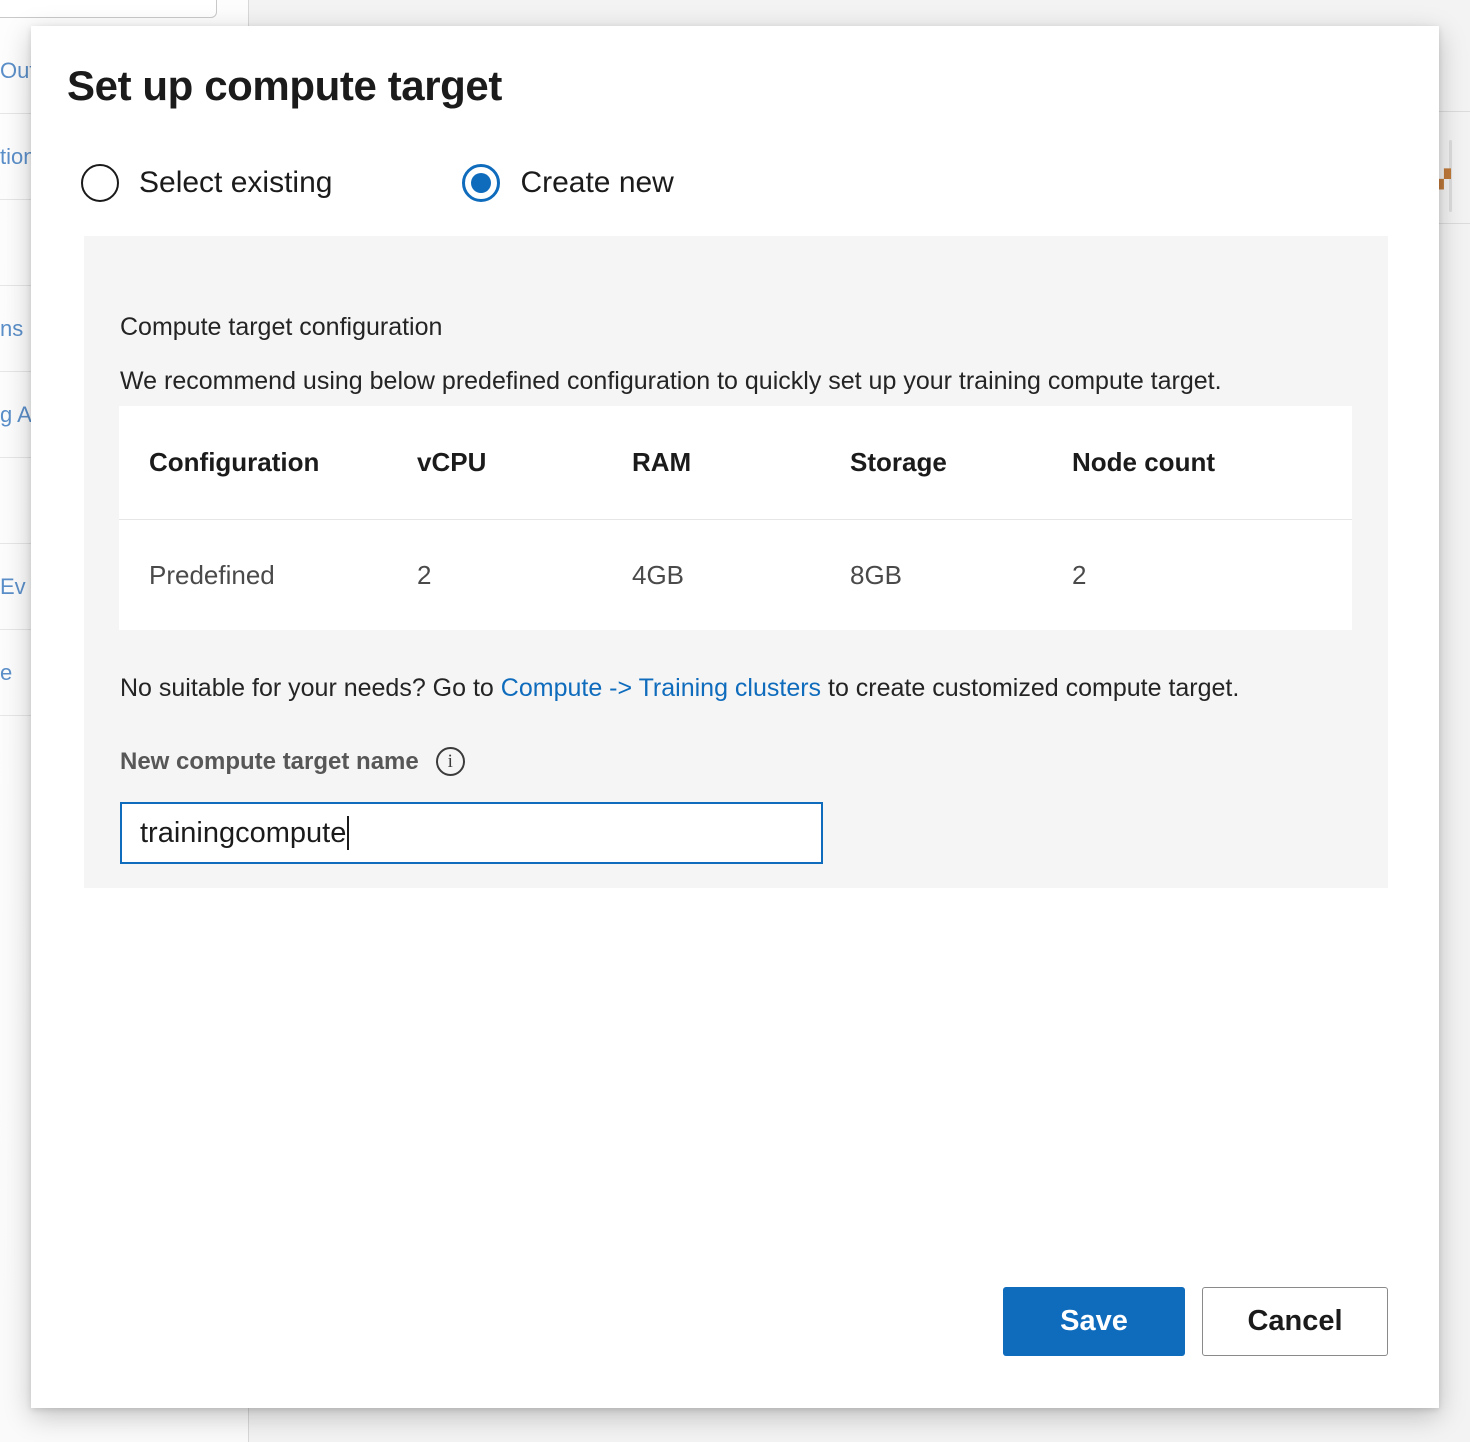 This screenshot has width=1470, height=1442. I want to click on column-header-configuration: Configuration, so click(234, 462).